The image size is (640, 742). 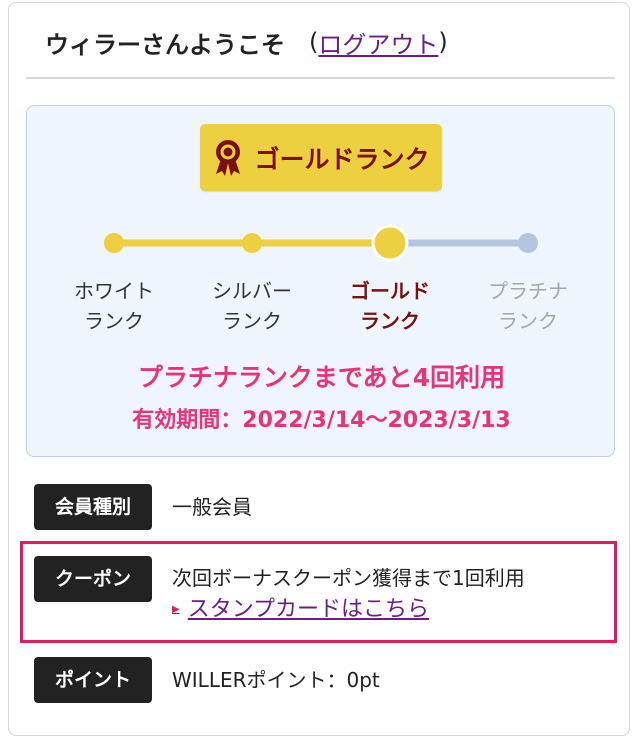 I want to click on step-dot-white, so click(x=114, y=243).